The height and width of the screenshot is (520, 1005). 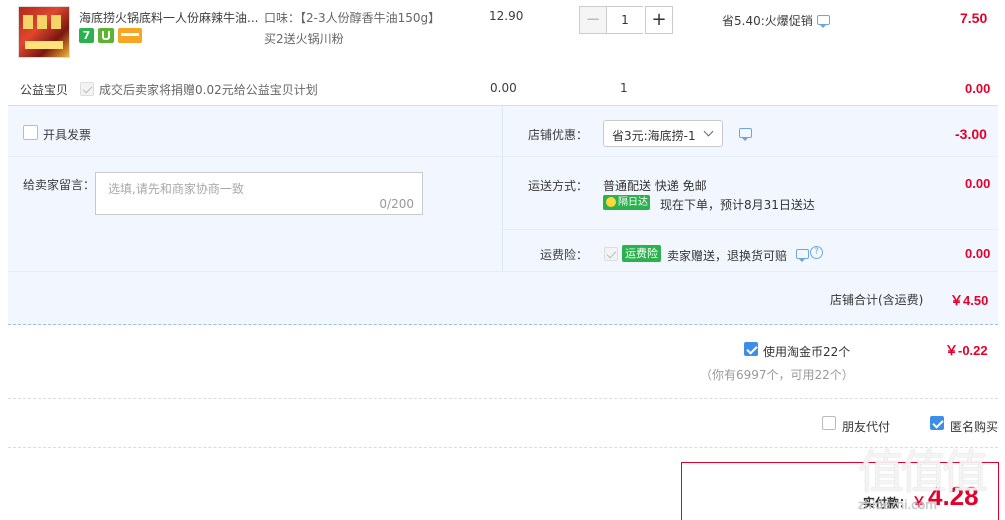 What do you see at coordinates (176, 189) in the screenshot?
I see `message-placeholder: 选填,请先和商家协商一致` at bounding box center [176, 189].